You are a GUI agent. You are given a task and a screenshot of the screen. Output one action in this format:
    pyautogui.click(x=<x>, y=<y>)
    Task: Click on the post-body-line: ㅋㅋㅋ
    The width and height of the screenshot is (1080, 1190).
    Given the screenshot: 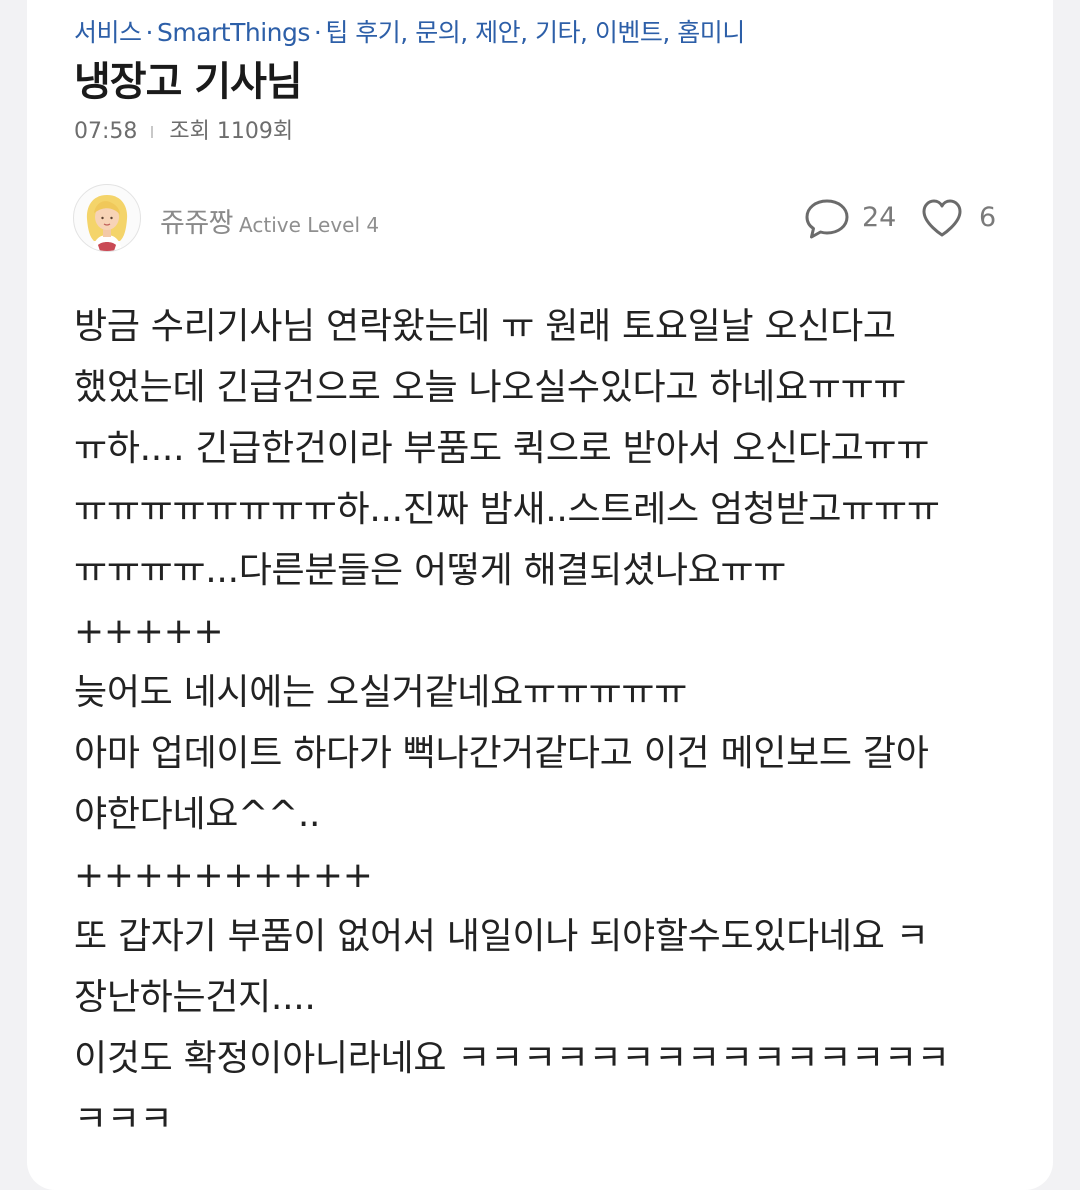 What is the action you would take?
    pyautogui.click(x=123, y=1119)
    